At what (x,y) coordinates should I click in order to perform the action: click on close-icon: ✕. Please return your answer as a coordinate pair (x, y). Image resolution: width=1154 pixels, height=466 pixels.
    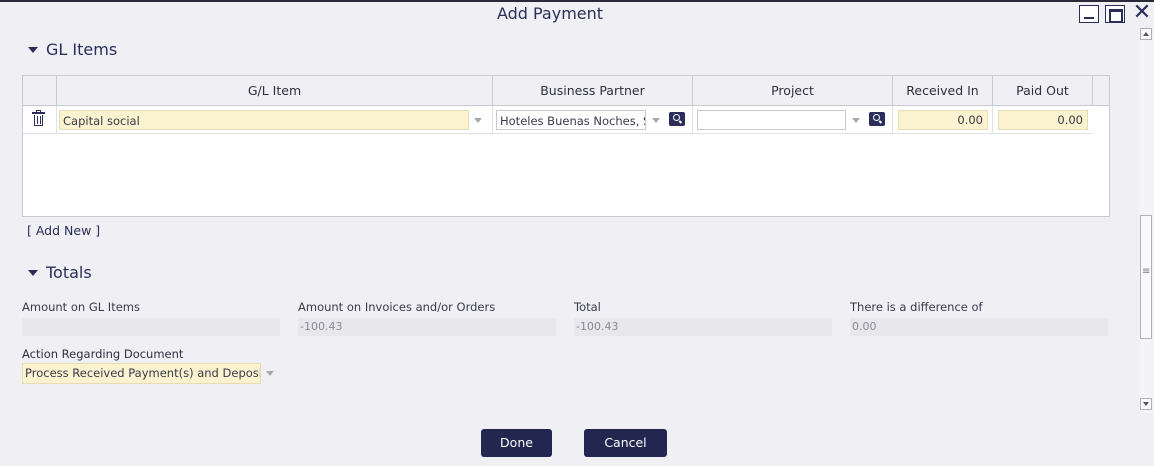
    Looking at the image, I should click on (1142, 13).